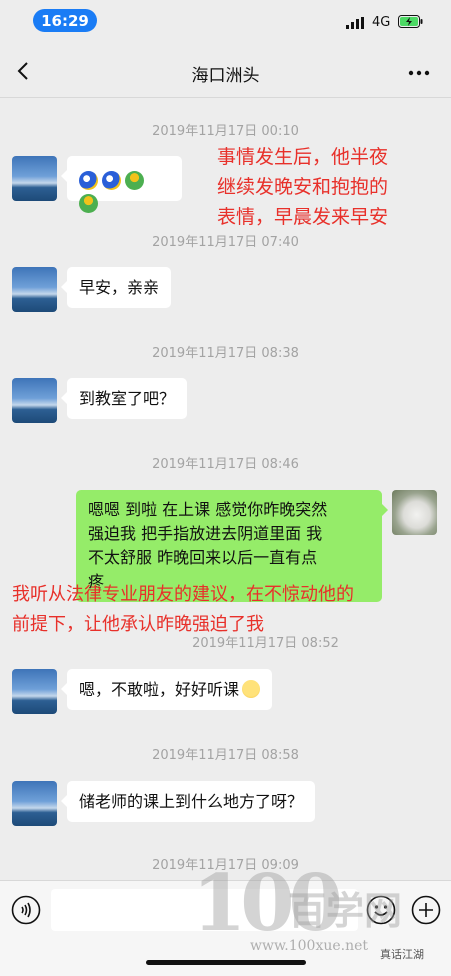 This screenshot has width=451, height=976. What do you see at coordinates (26, 910) in the screenshot?
I see `voice-input-icon` at bounding box center [26, 910].